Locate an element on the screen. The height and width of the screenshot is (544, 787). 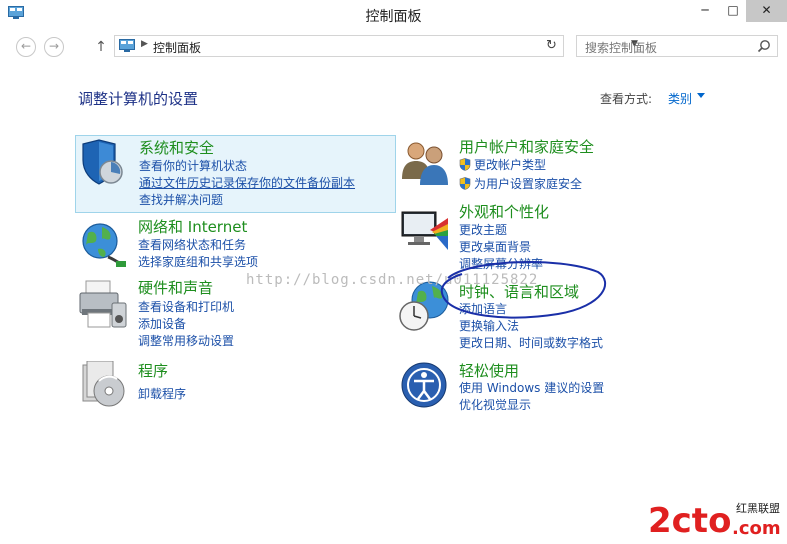
refresh-icon: ↻ is located at coordinates (551, 45).